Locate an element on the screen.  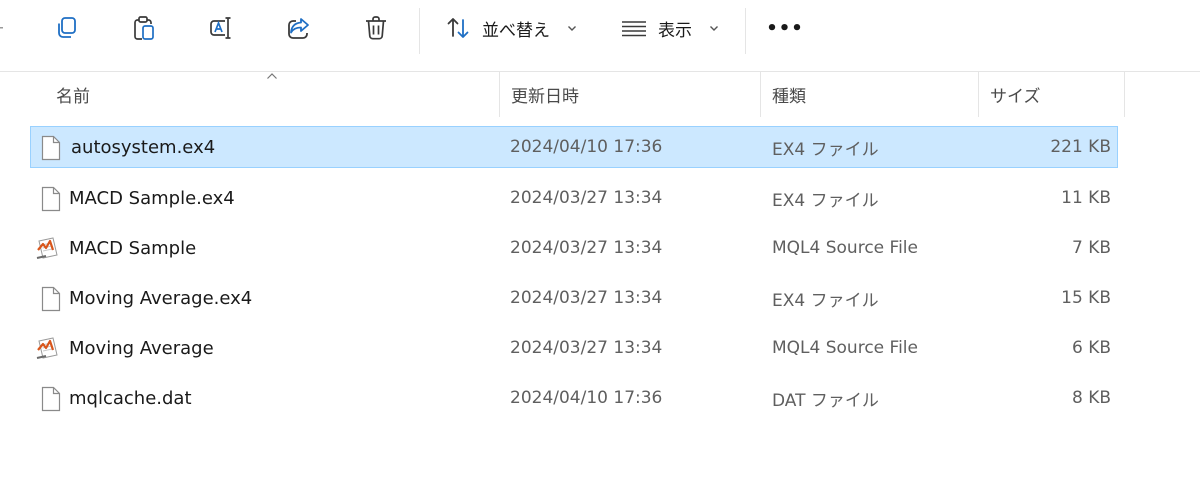
file-size: 11 KB is located at coordinates (1086, 198).